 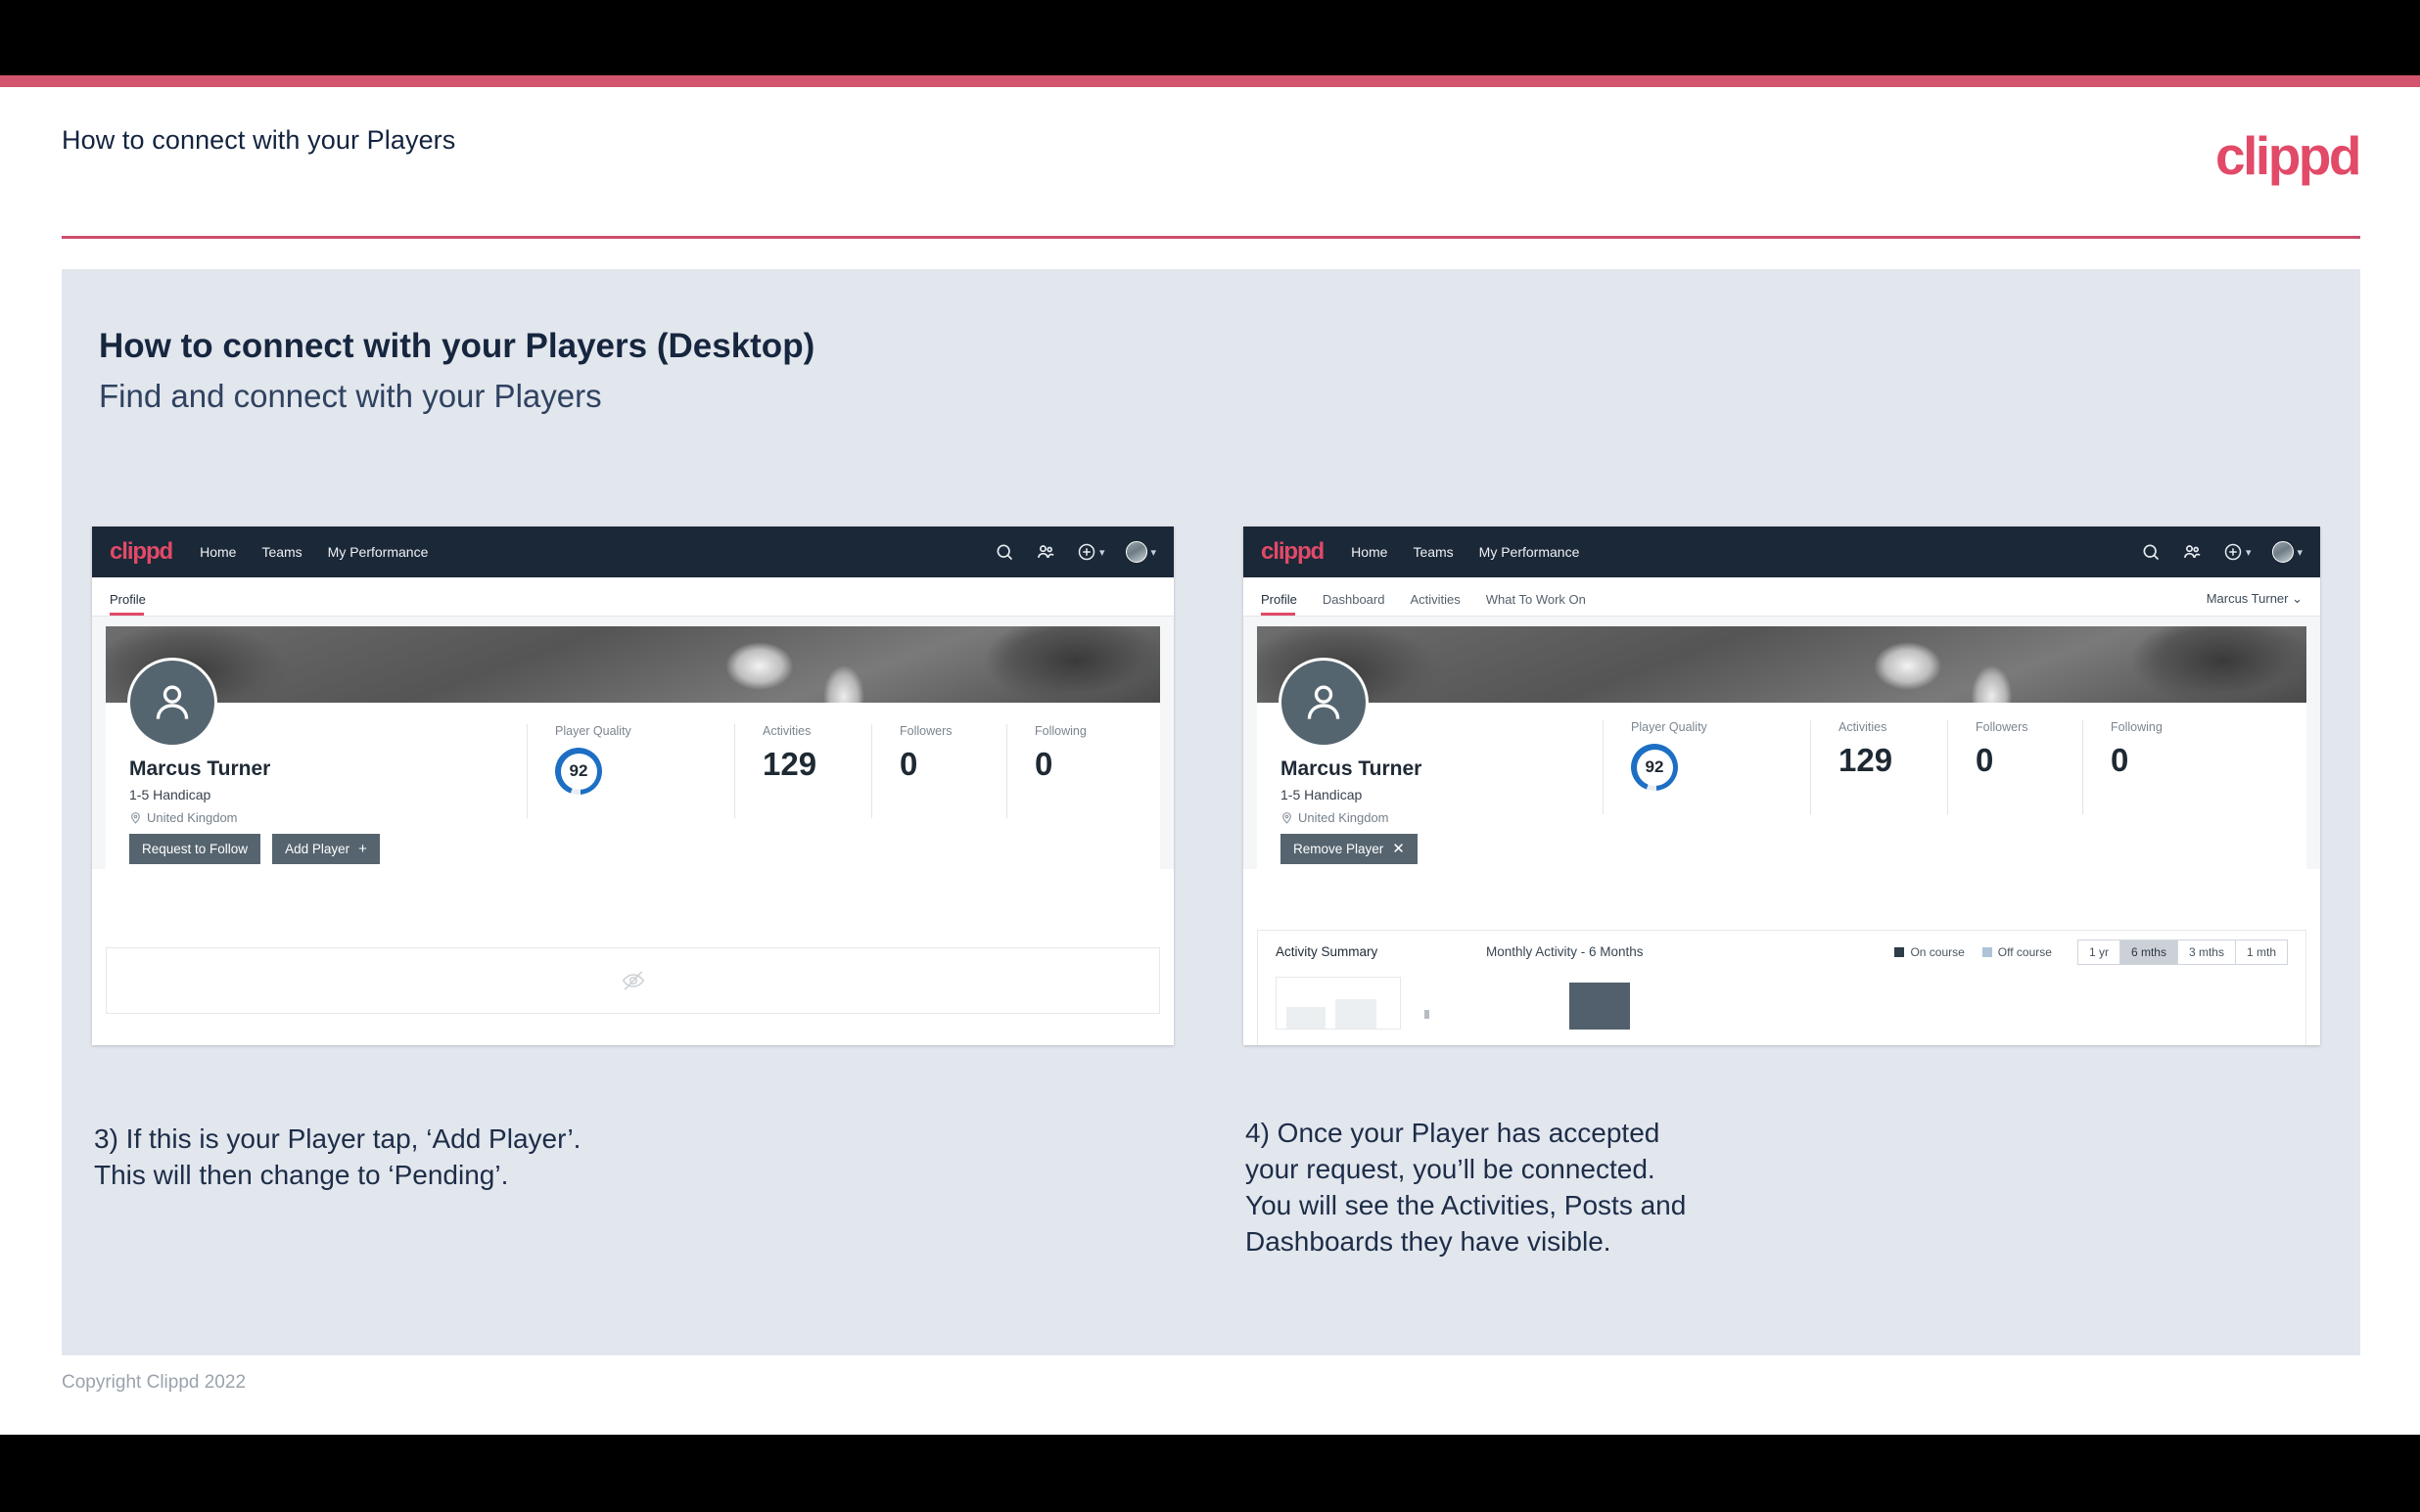 I want to click on add-player-button: Add Player +, so click(x=326, y=849).